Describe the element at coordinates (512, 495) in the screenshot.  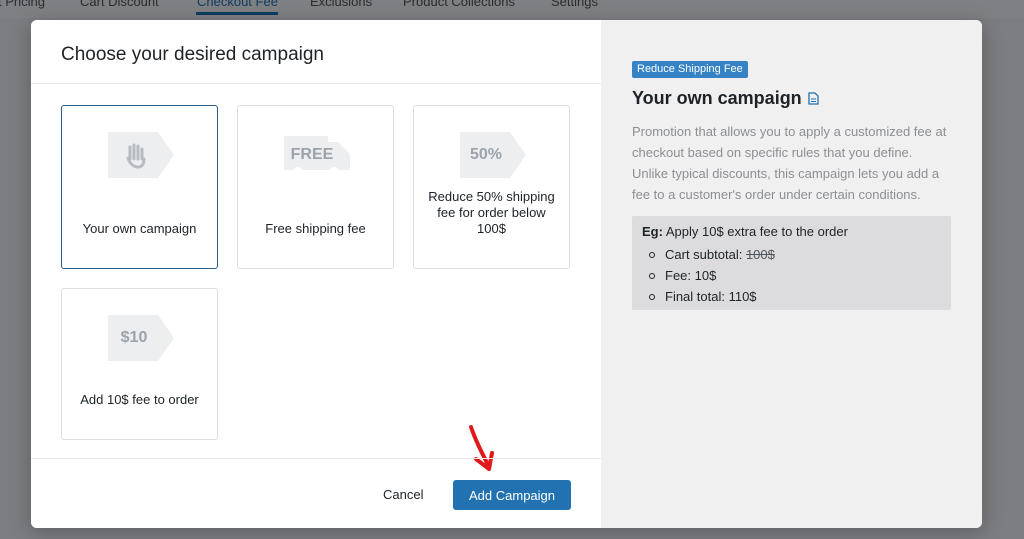
I see `add-campaign-button: Add Campaign` at that location.